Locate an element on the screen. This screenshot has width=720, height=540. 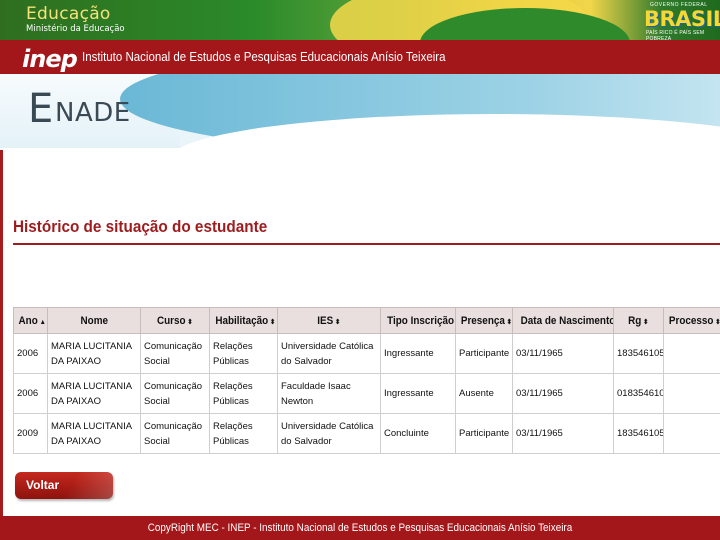
left-border-bar is located at coordinates (1, 335).